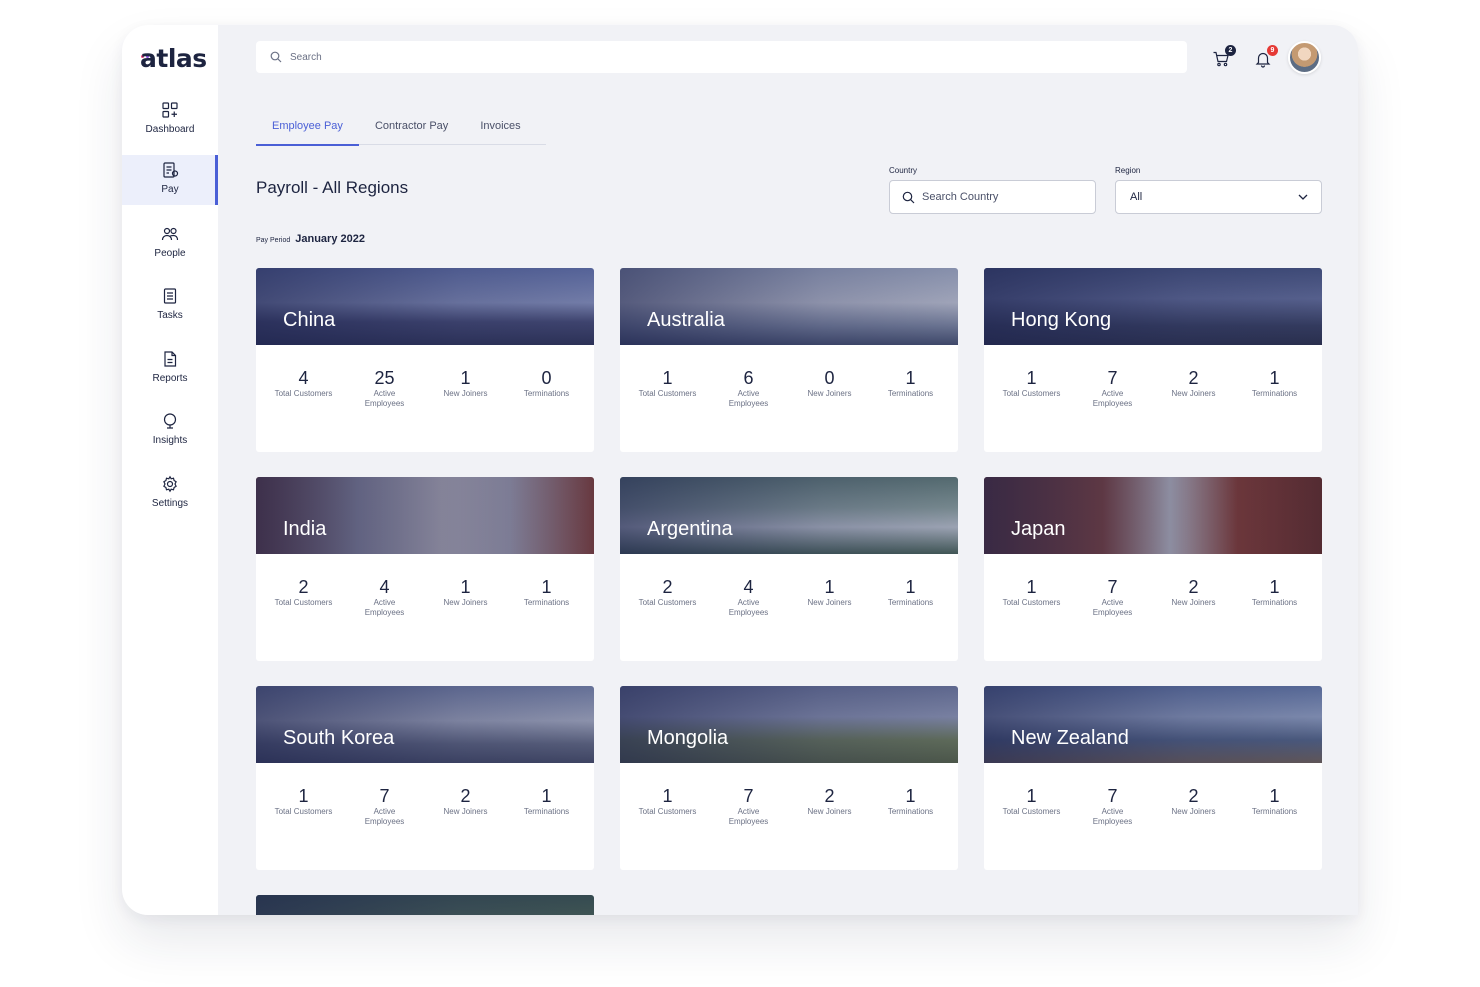 The height and width of the screenshot is (987, 1480). What do you see at coordinates (170, 245) in the screenshot?
I see `sidebar-item-people: People` at bounding box center [170, 245].